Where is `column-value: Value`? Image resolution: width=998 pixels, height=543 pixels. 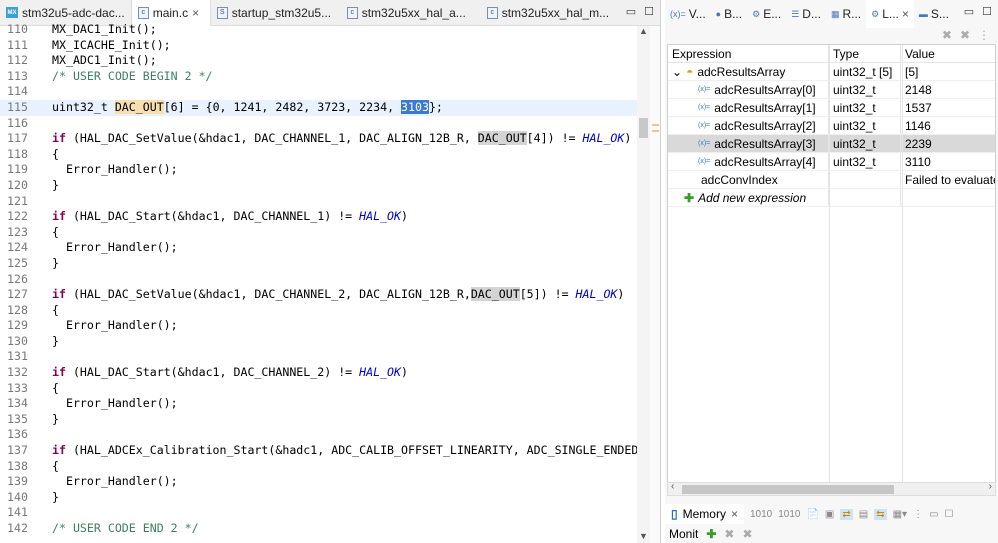
column-value: Value is located at coordinates (948, 53).